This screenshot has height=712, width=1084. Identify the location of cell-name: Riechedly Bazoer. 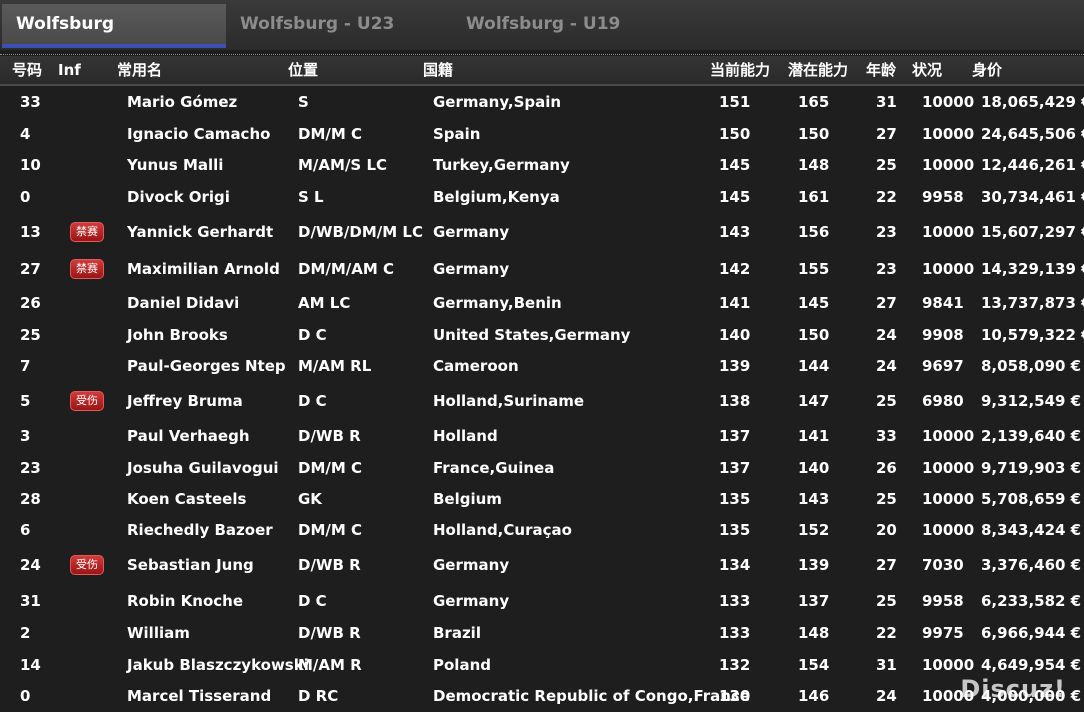
(200, 530).